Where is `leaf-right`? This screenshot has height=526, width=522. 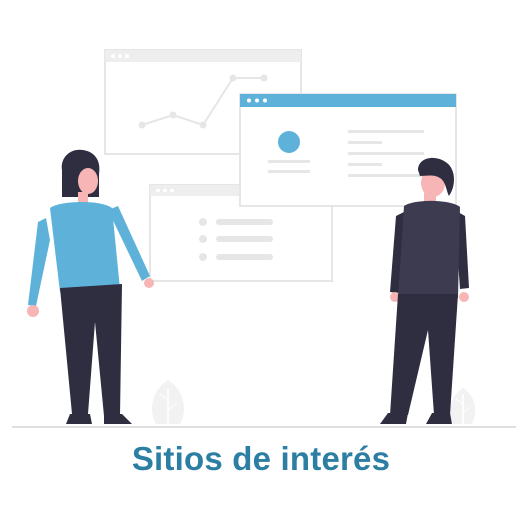 leaf-right is located at coordinates (463, 406).